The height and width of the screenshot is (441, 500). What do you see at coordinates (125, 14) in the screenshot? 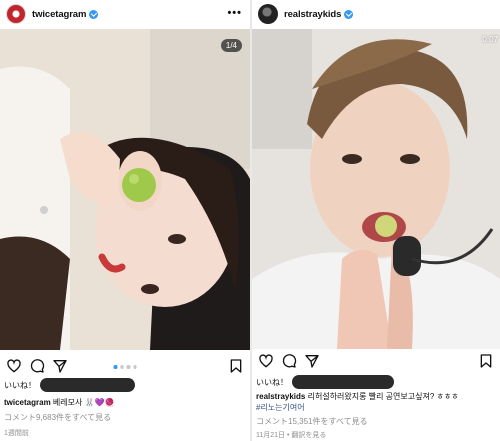
I see `post-header: twicetagram •••` at bounding box center [125, 14].